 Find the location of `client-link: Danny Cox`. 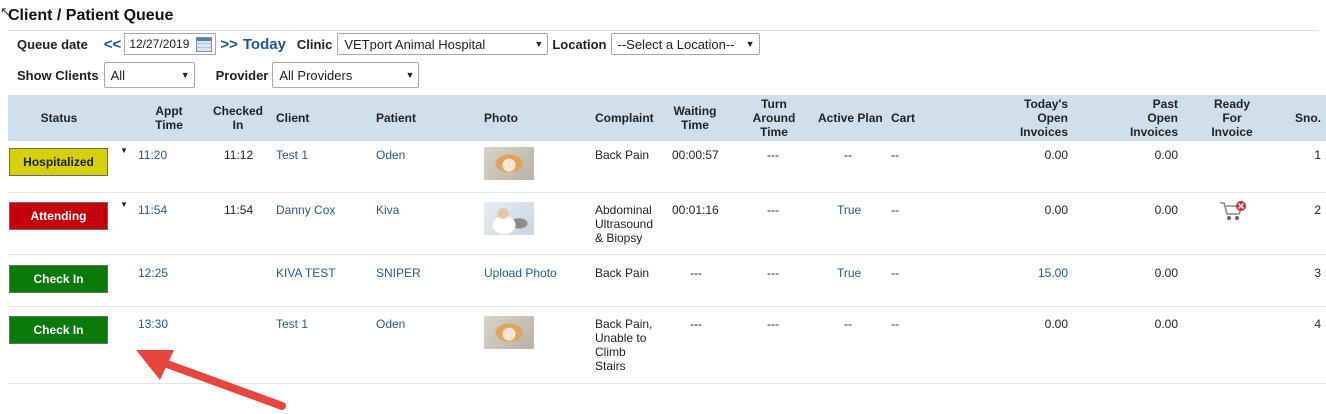

client-link: Danny Cox is located at coordinates (305, 210).